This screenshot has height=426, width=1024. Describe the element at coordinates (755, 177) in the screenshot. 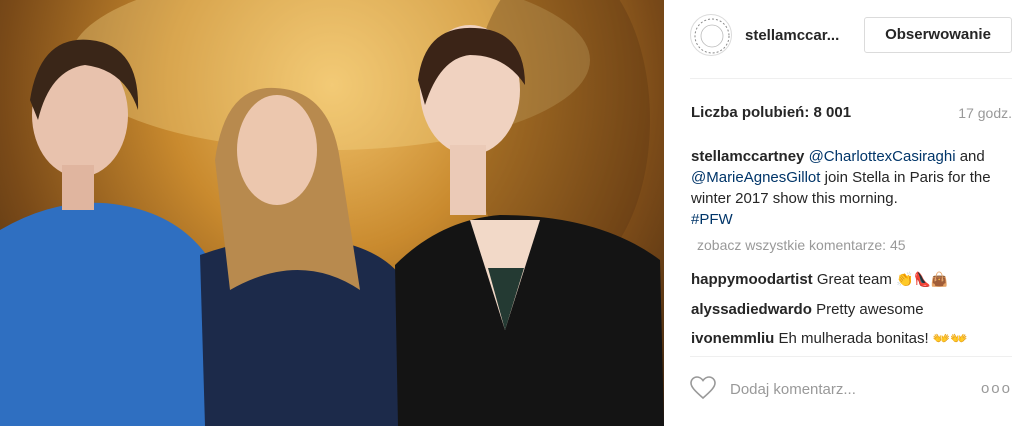

I see `mention-link: @MarieAgnesGillot` at that location.